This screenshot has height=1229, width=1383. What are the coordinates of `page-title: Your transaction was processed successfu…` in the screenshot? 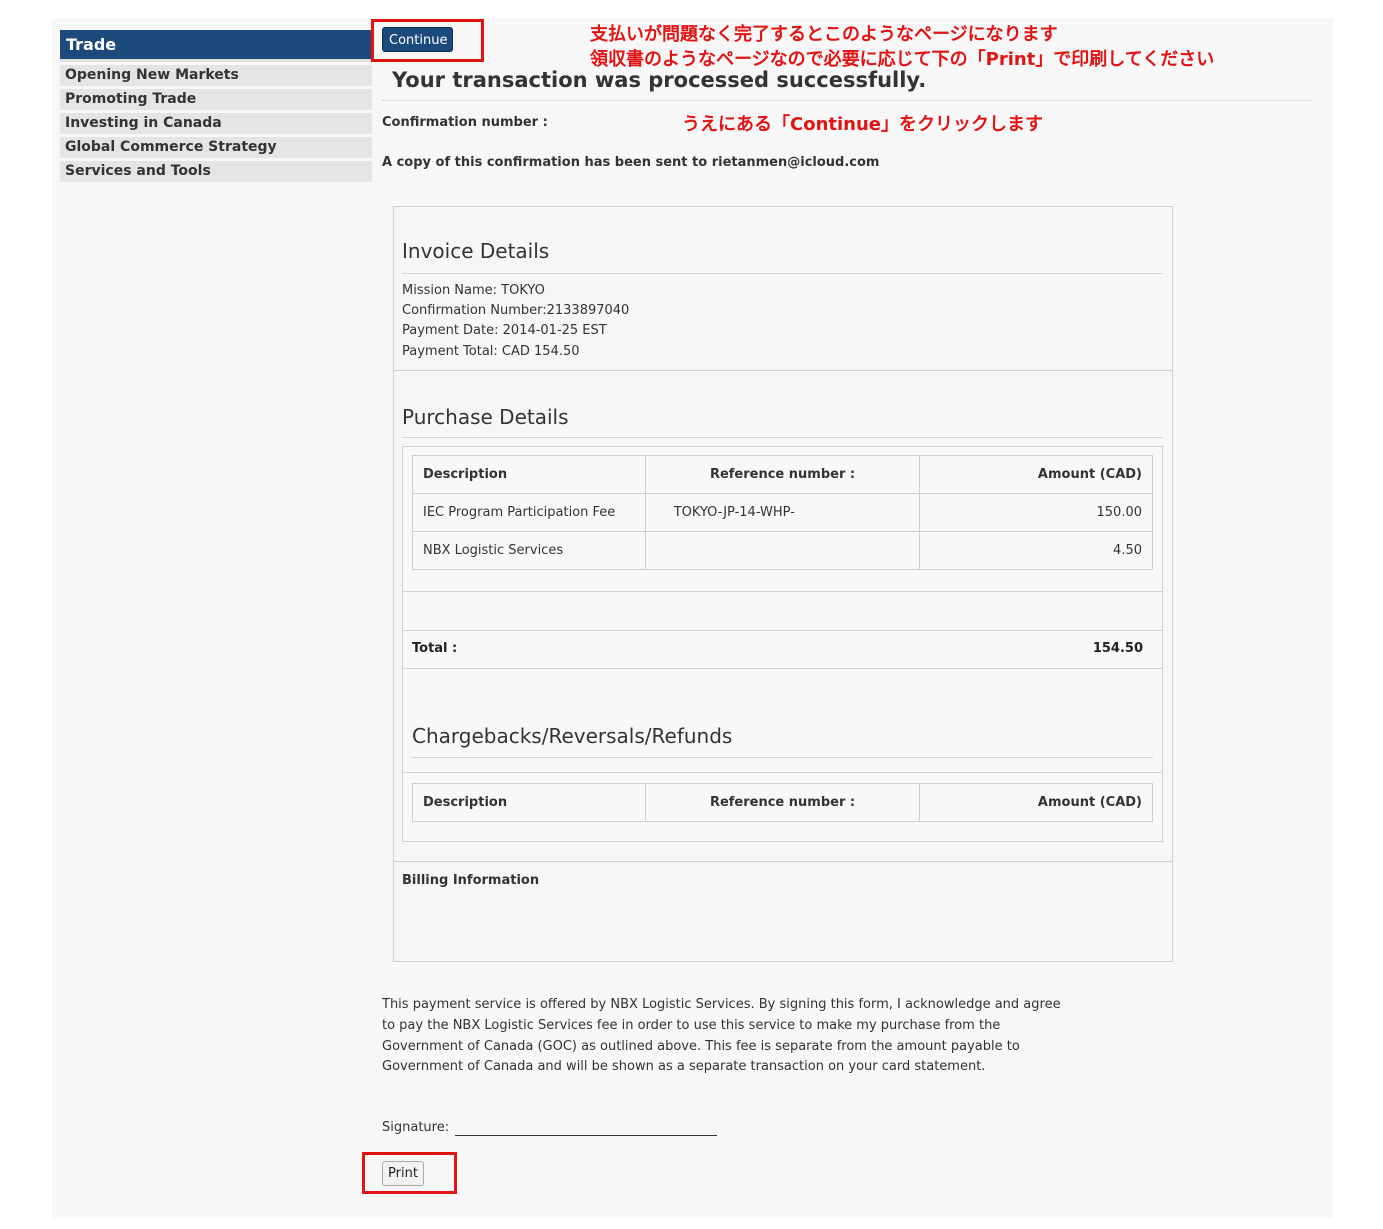 It's located at (659, 80).